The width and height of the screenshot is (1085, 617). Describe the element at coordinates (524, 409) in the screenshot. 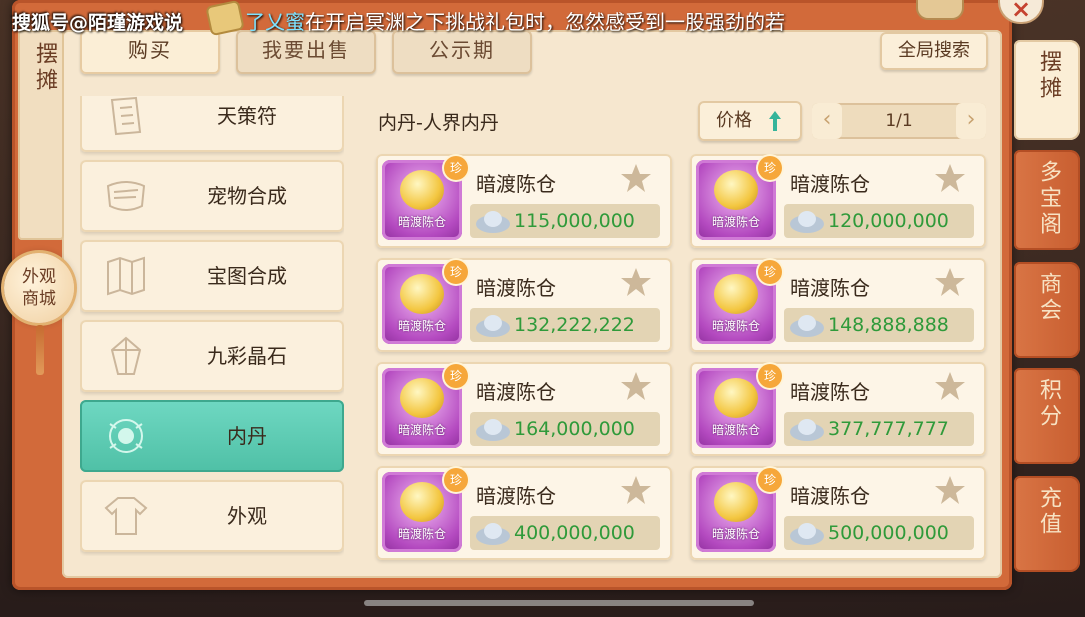

I see `item-card: 暗渡陈仓 珍 暗渡陈仓 164,000,000` at that location.